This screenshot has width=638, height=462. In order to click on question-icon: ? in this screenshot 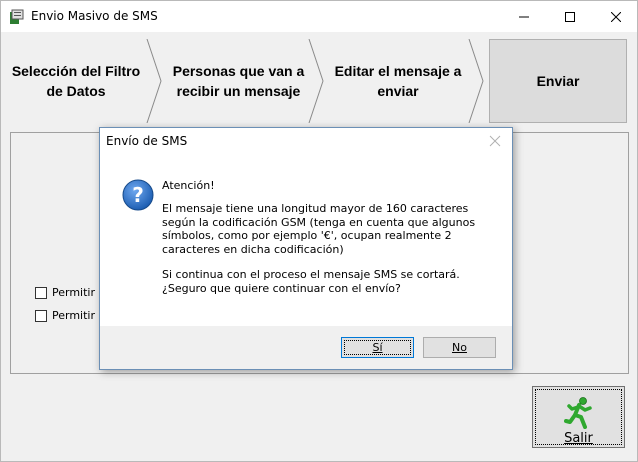, I will do `click(138, 195)`.